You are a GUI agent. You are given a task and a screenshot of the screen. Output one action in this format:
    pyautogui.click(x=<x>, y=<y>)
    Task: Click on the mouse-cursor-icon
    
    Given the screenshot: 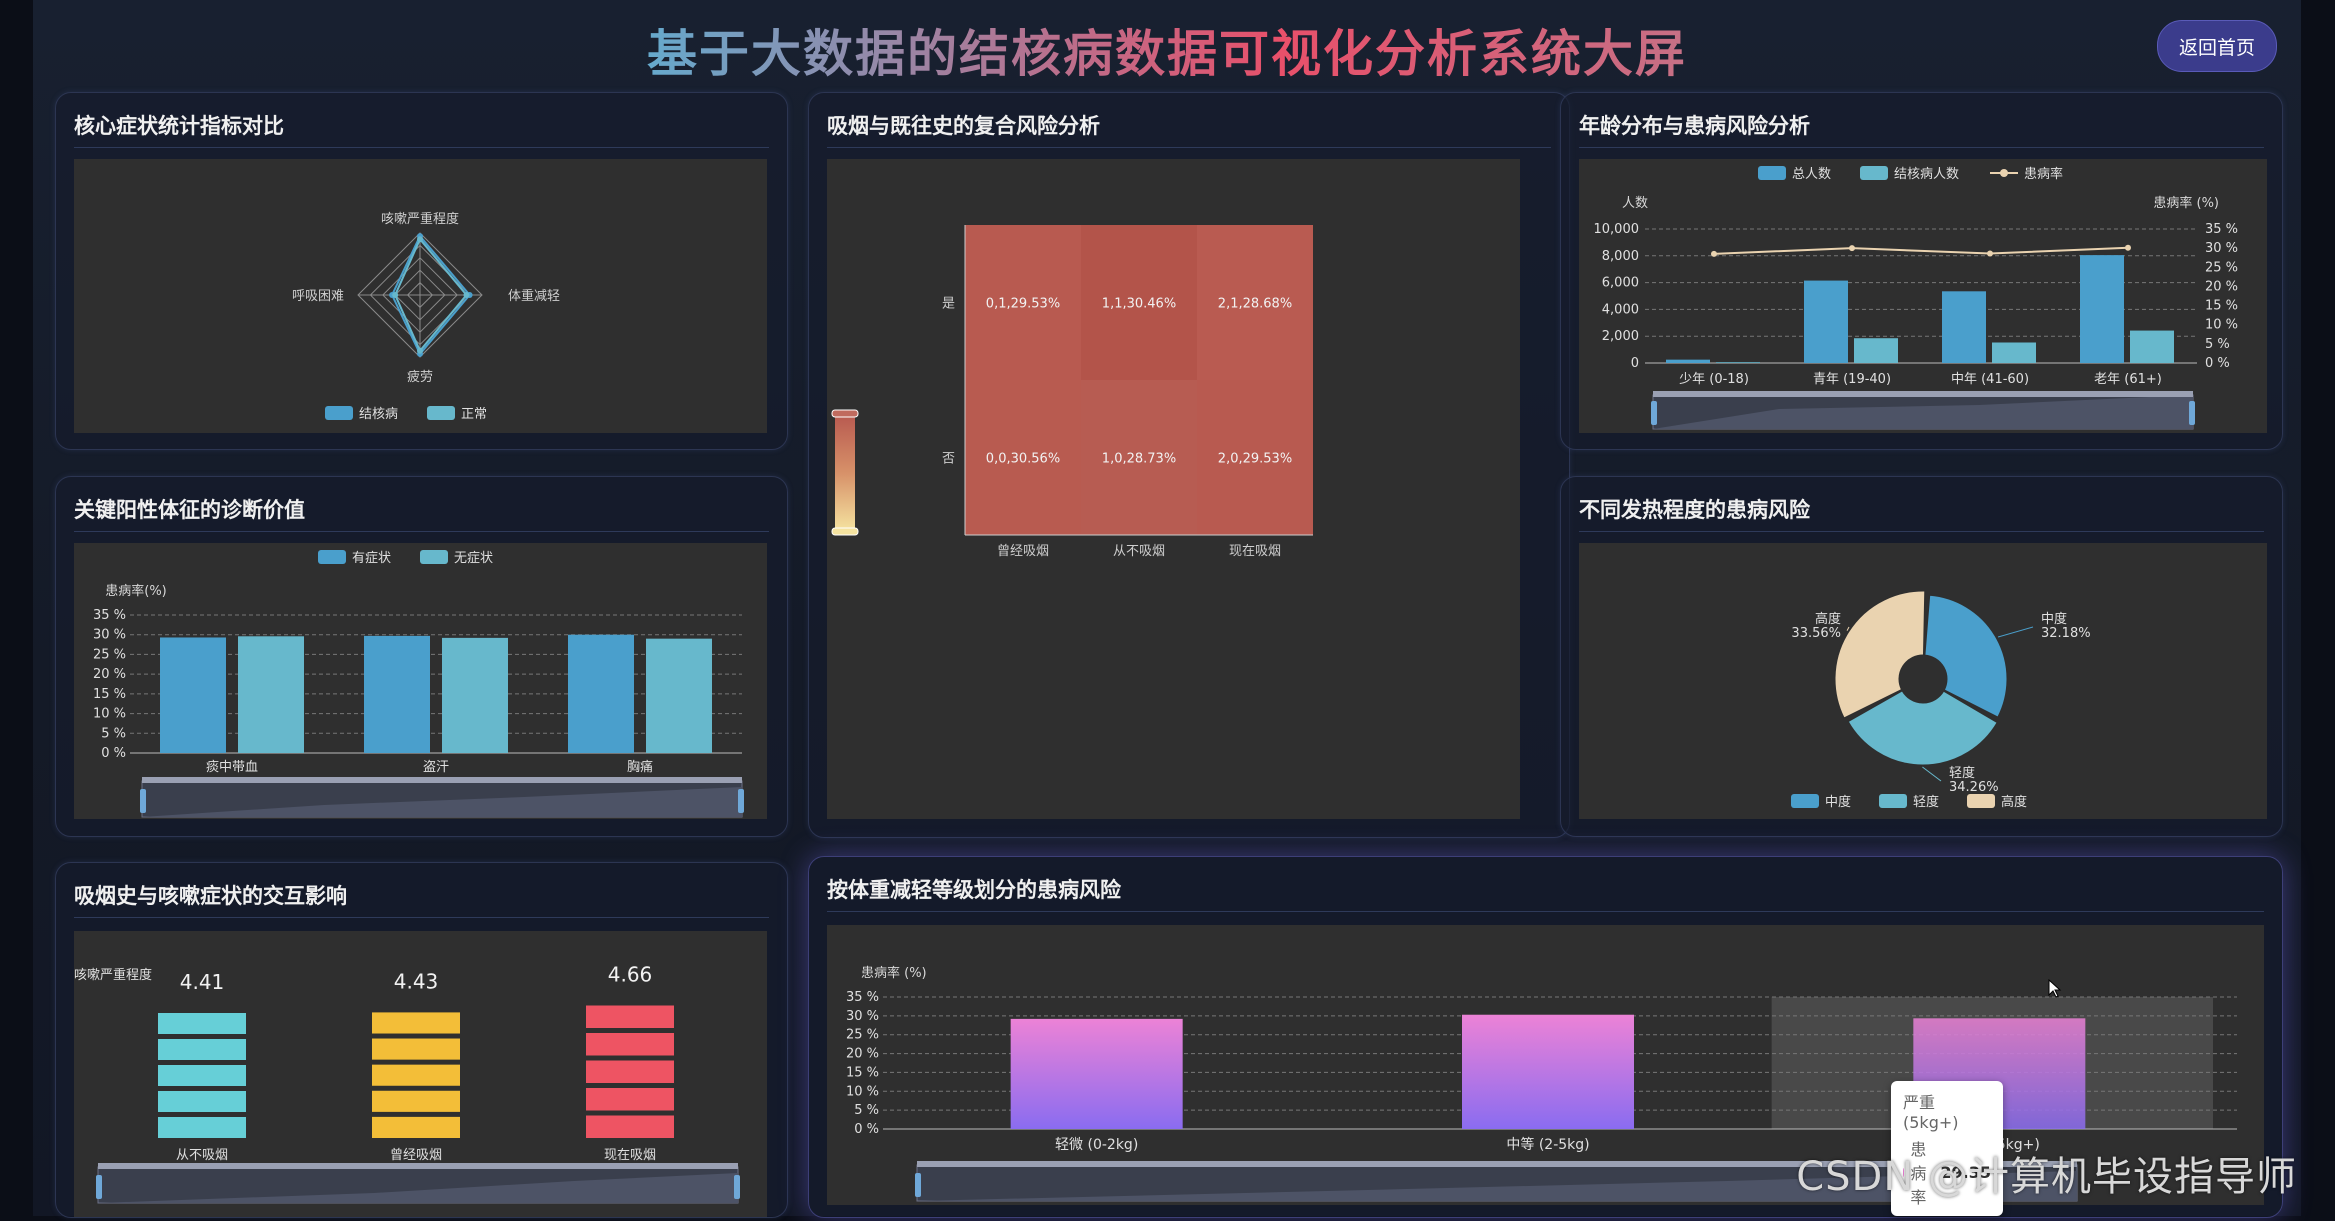 What is the action you would take?
    pyautogui.click(x=2055, y=988)
    